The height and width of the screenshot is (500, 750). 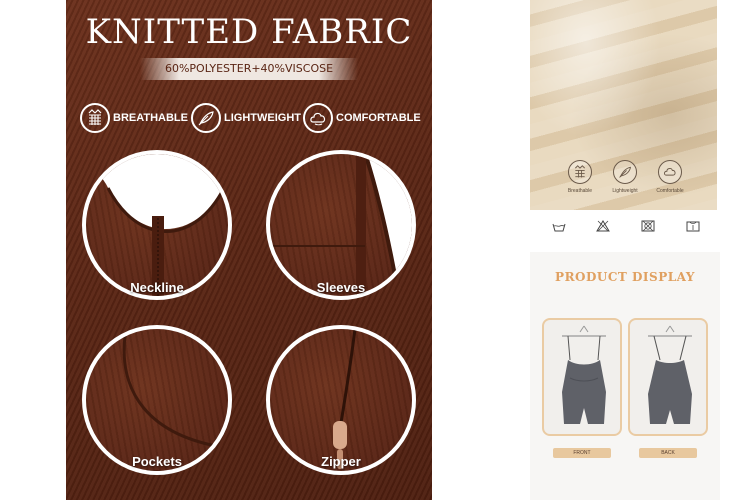 What do you see at coordinates (157, 287) in the screenshot?
I see `neckline-label: Neckline` at bounding box center [157, 287].